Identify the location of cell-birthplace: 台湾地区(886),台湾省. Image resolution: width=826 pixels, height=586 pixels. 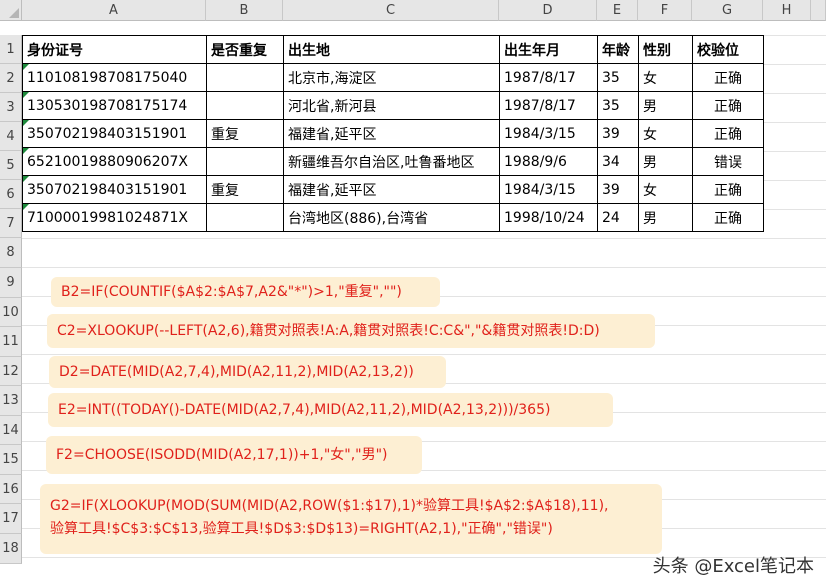
(391, 217).